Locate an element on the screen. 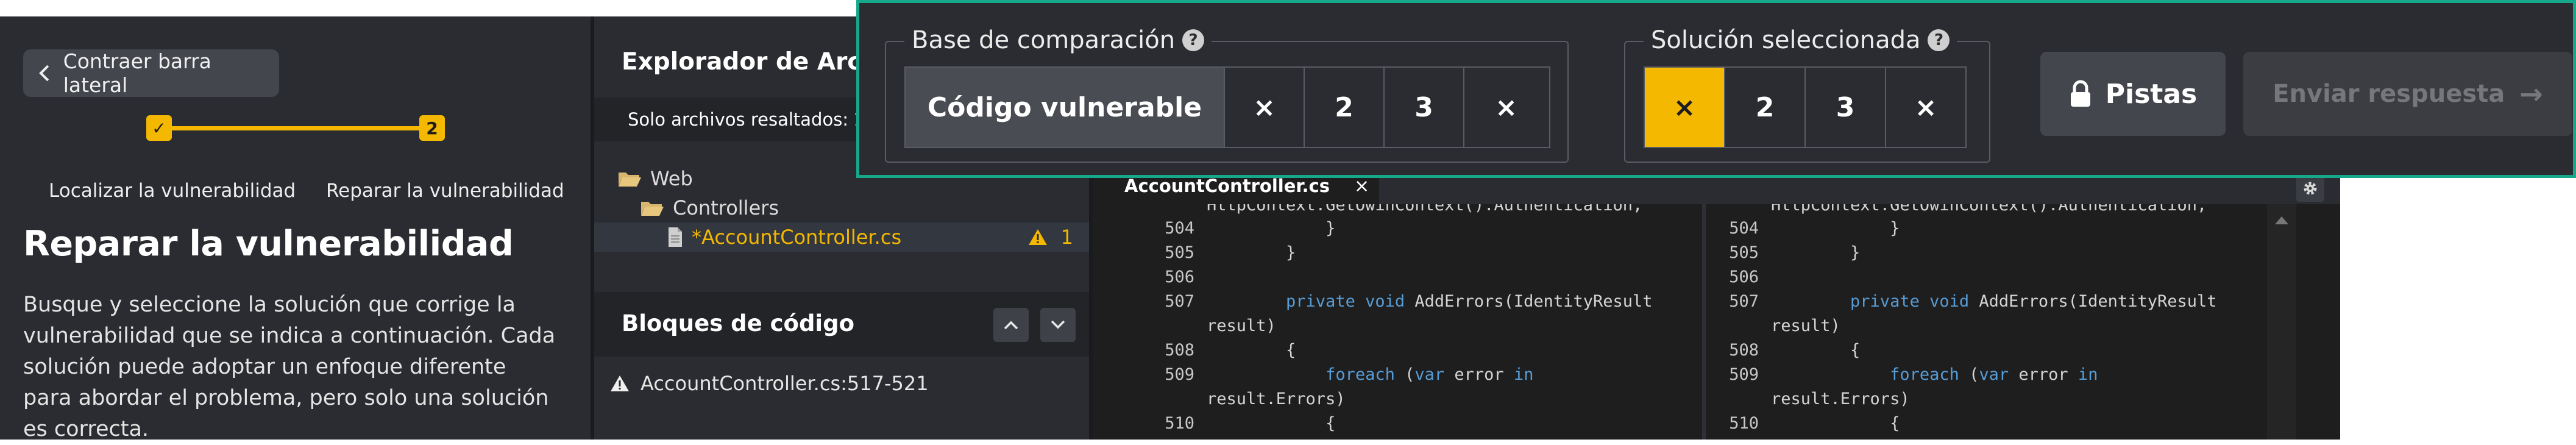  file-warning-count: 1 is located at coordinates (1050, 237).